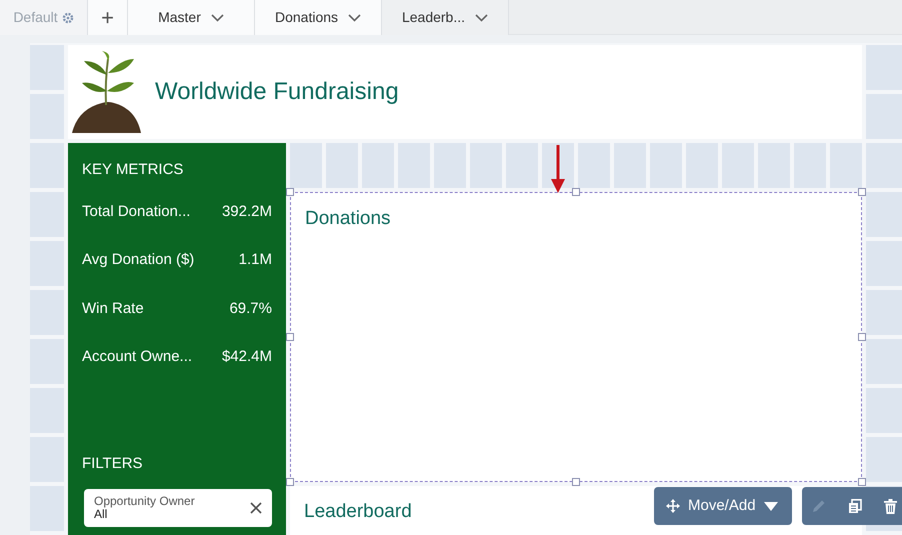 Image resolution: width=902 pixels, height=535 pixels. What do you see at coordinates (138, 260) in the screenshot?
I see `metric-label: Avg Donation ($)` at bounding box center [138, 260].